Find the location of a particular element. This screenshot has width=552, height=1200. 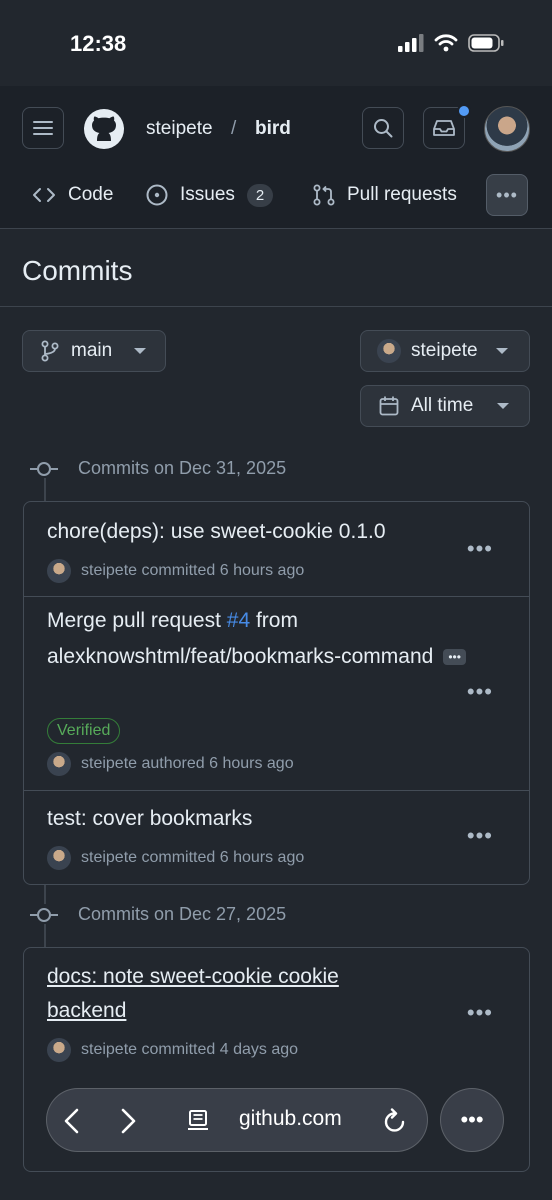

pull-request-link: #4 is located at coordinates (238, 620).